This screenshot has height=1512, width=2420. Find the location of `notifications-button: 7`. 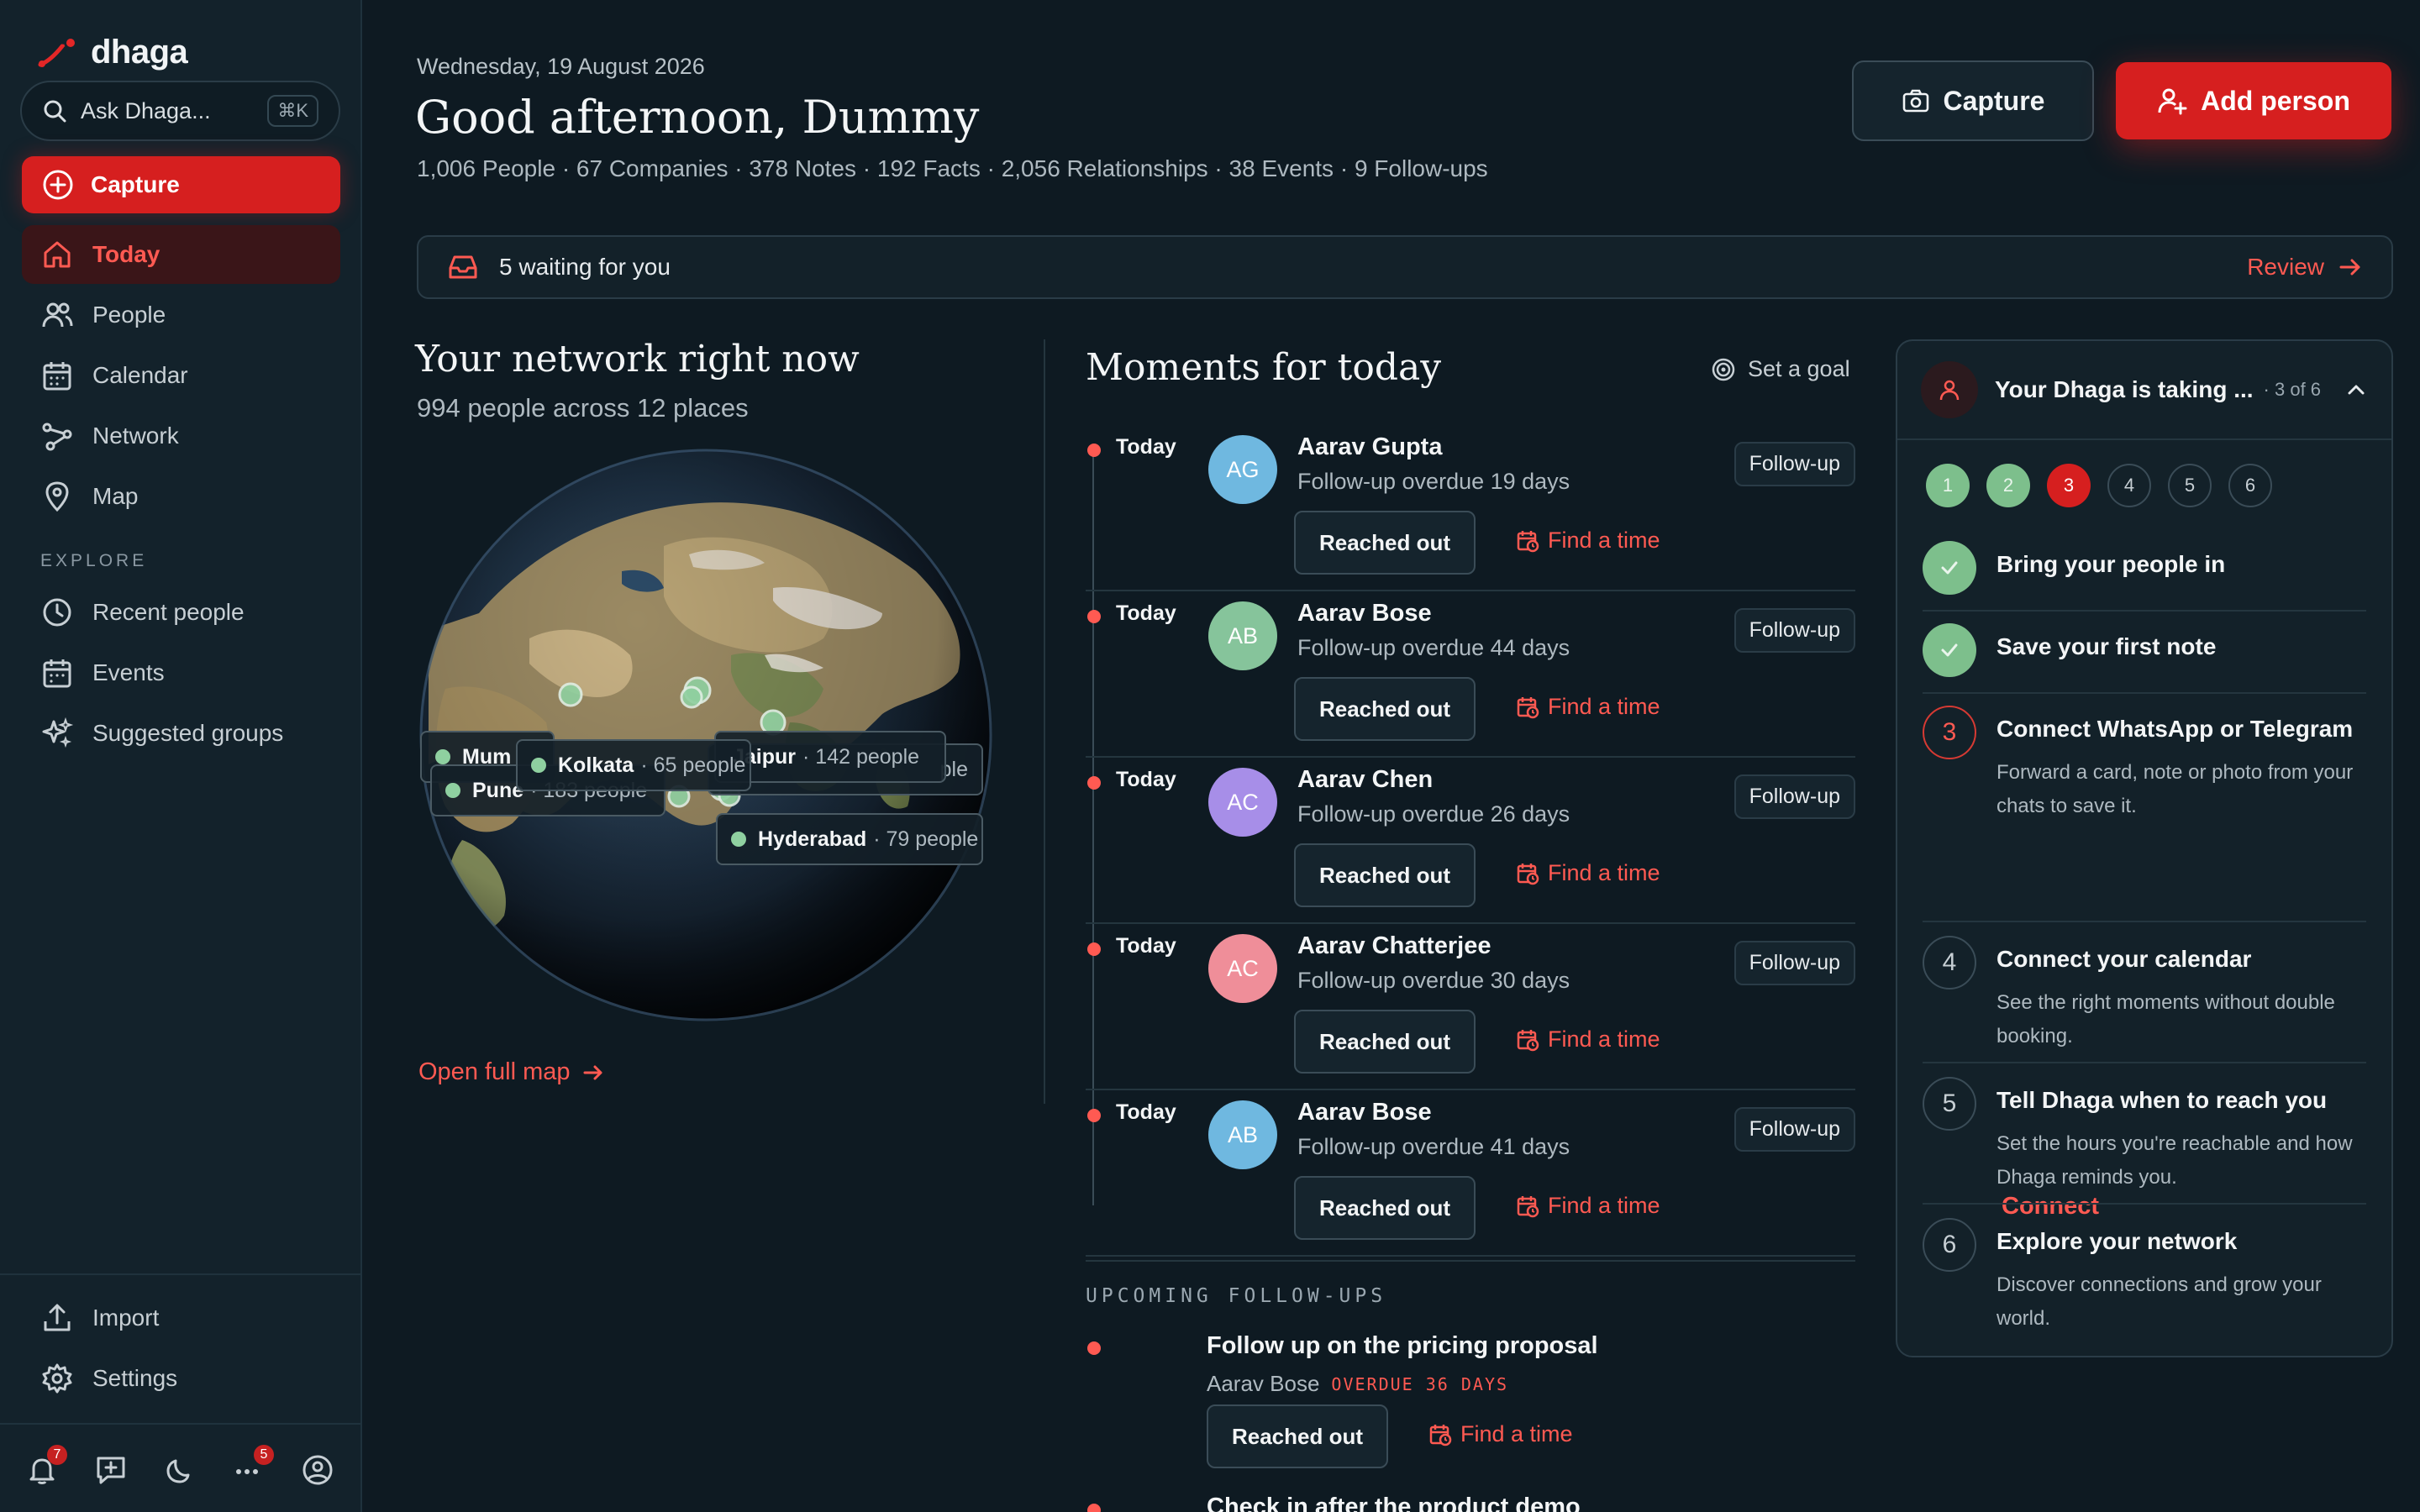

notifications-button: 7 is located at coordinates (46, 1466).